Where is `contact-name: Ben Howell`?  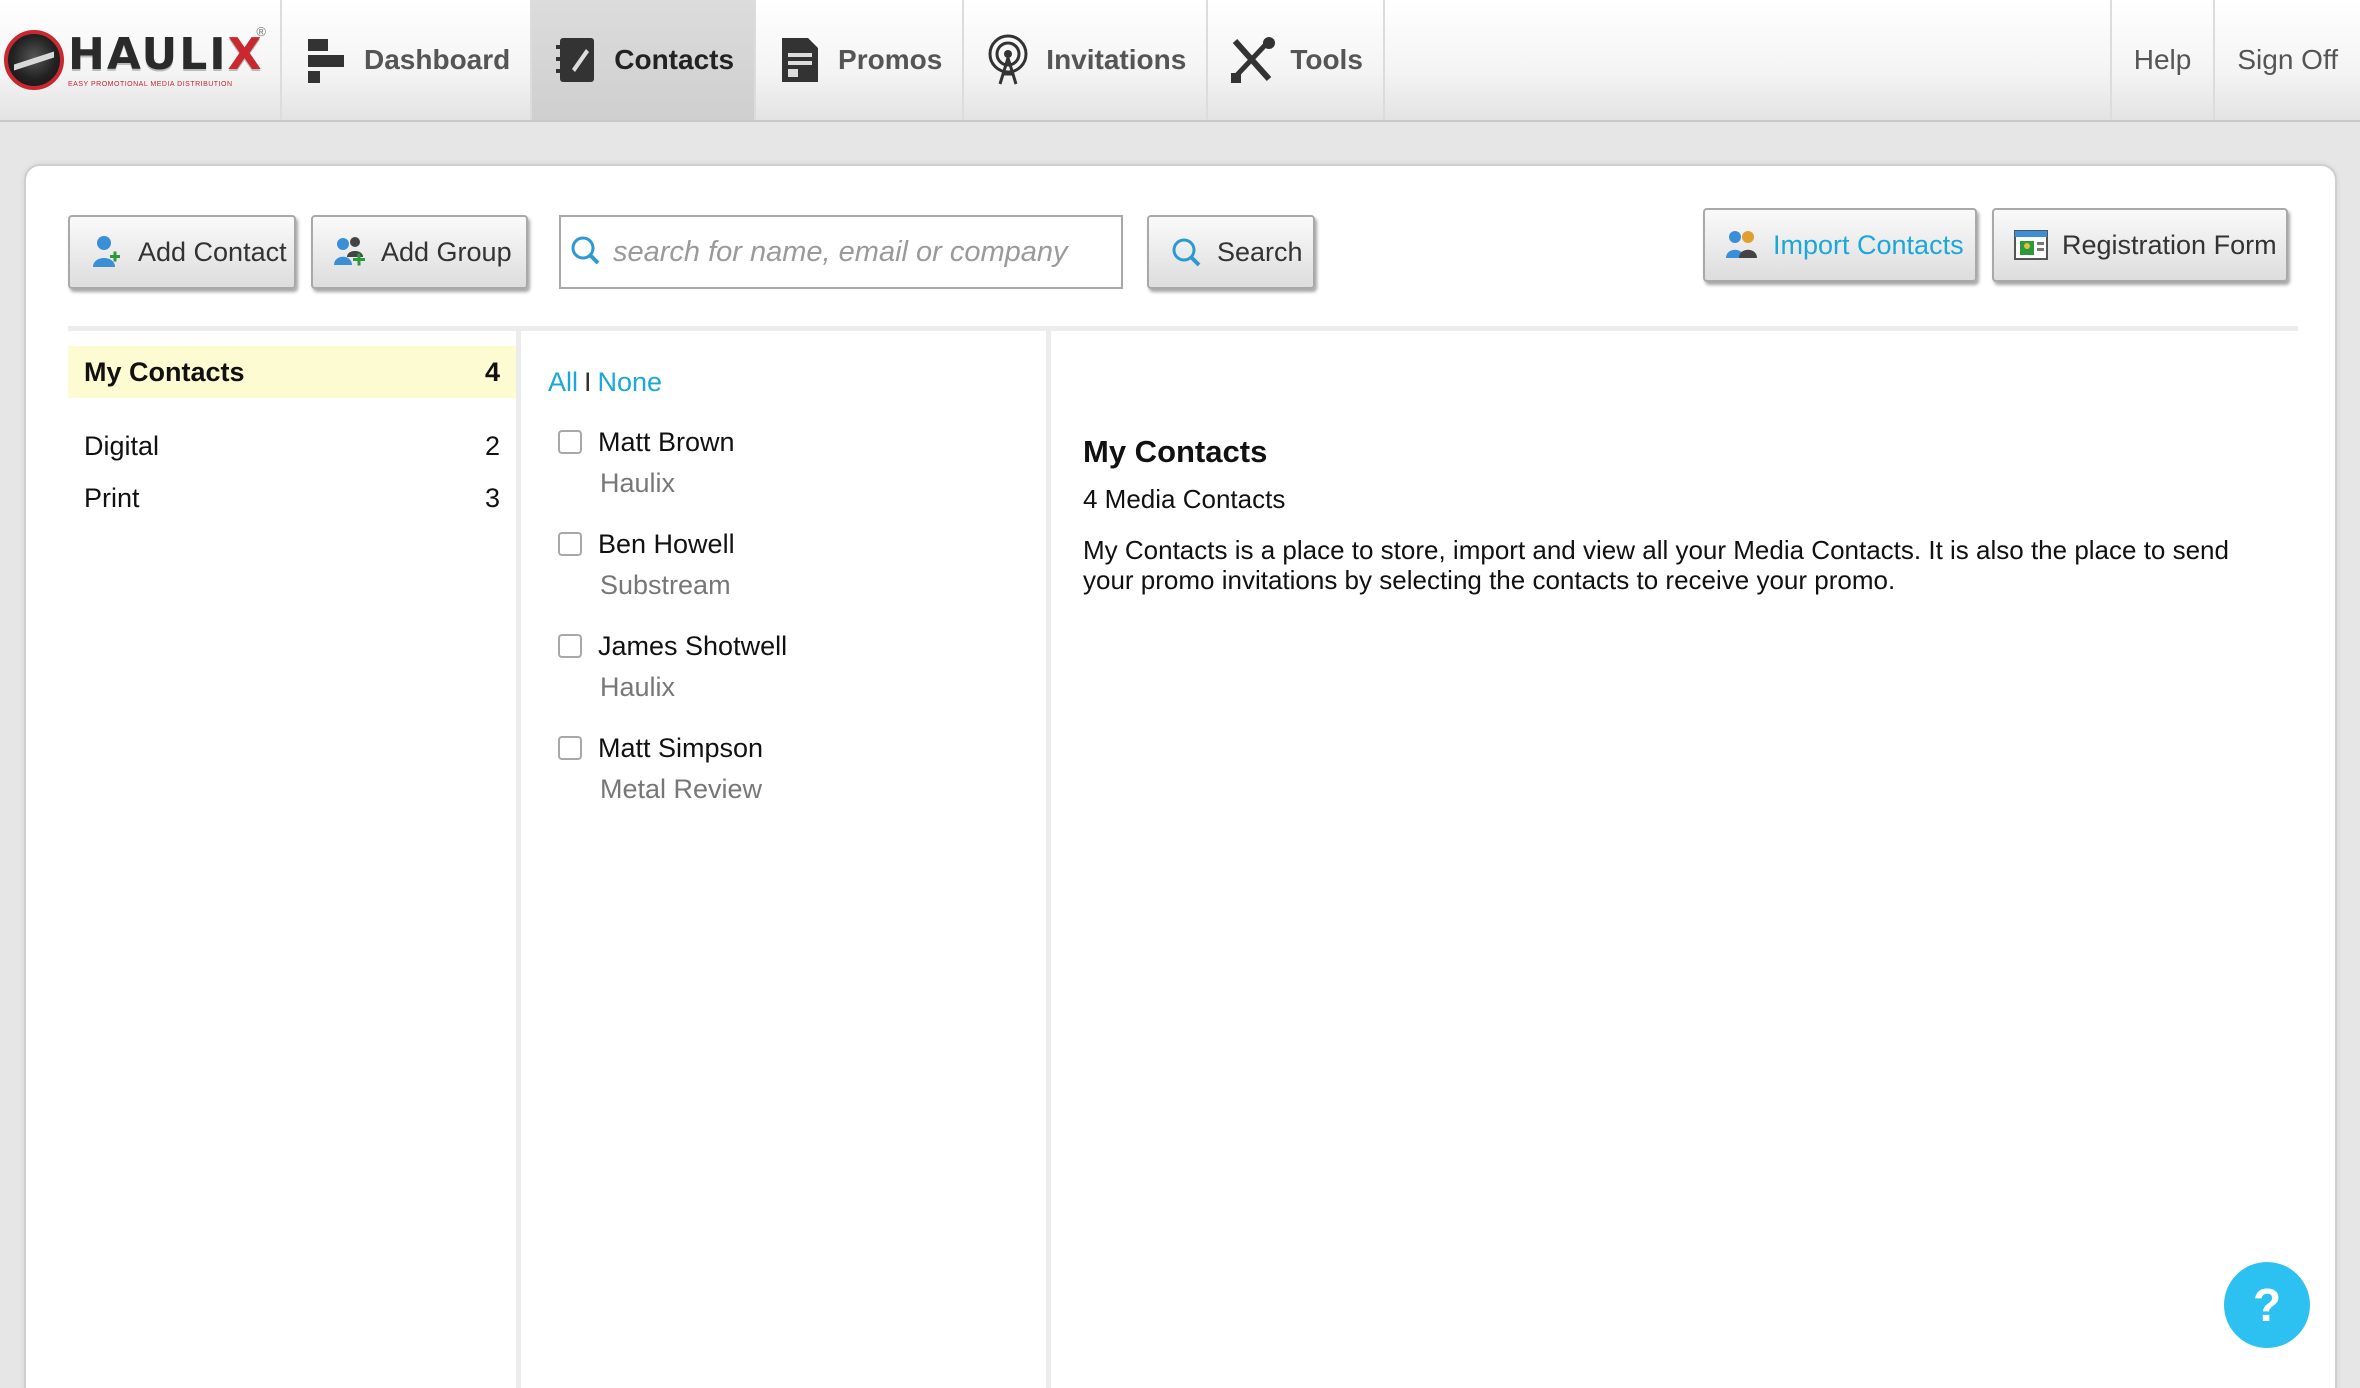 contact-name: Ben Howell is located at coordinates (666, 544).